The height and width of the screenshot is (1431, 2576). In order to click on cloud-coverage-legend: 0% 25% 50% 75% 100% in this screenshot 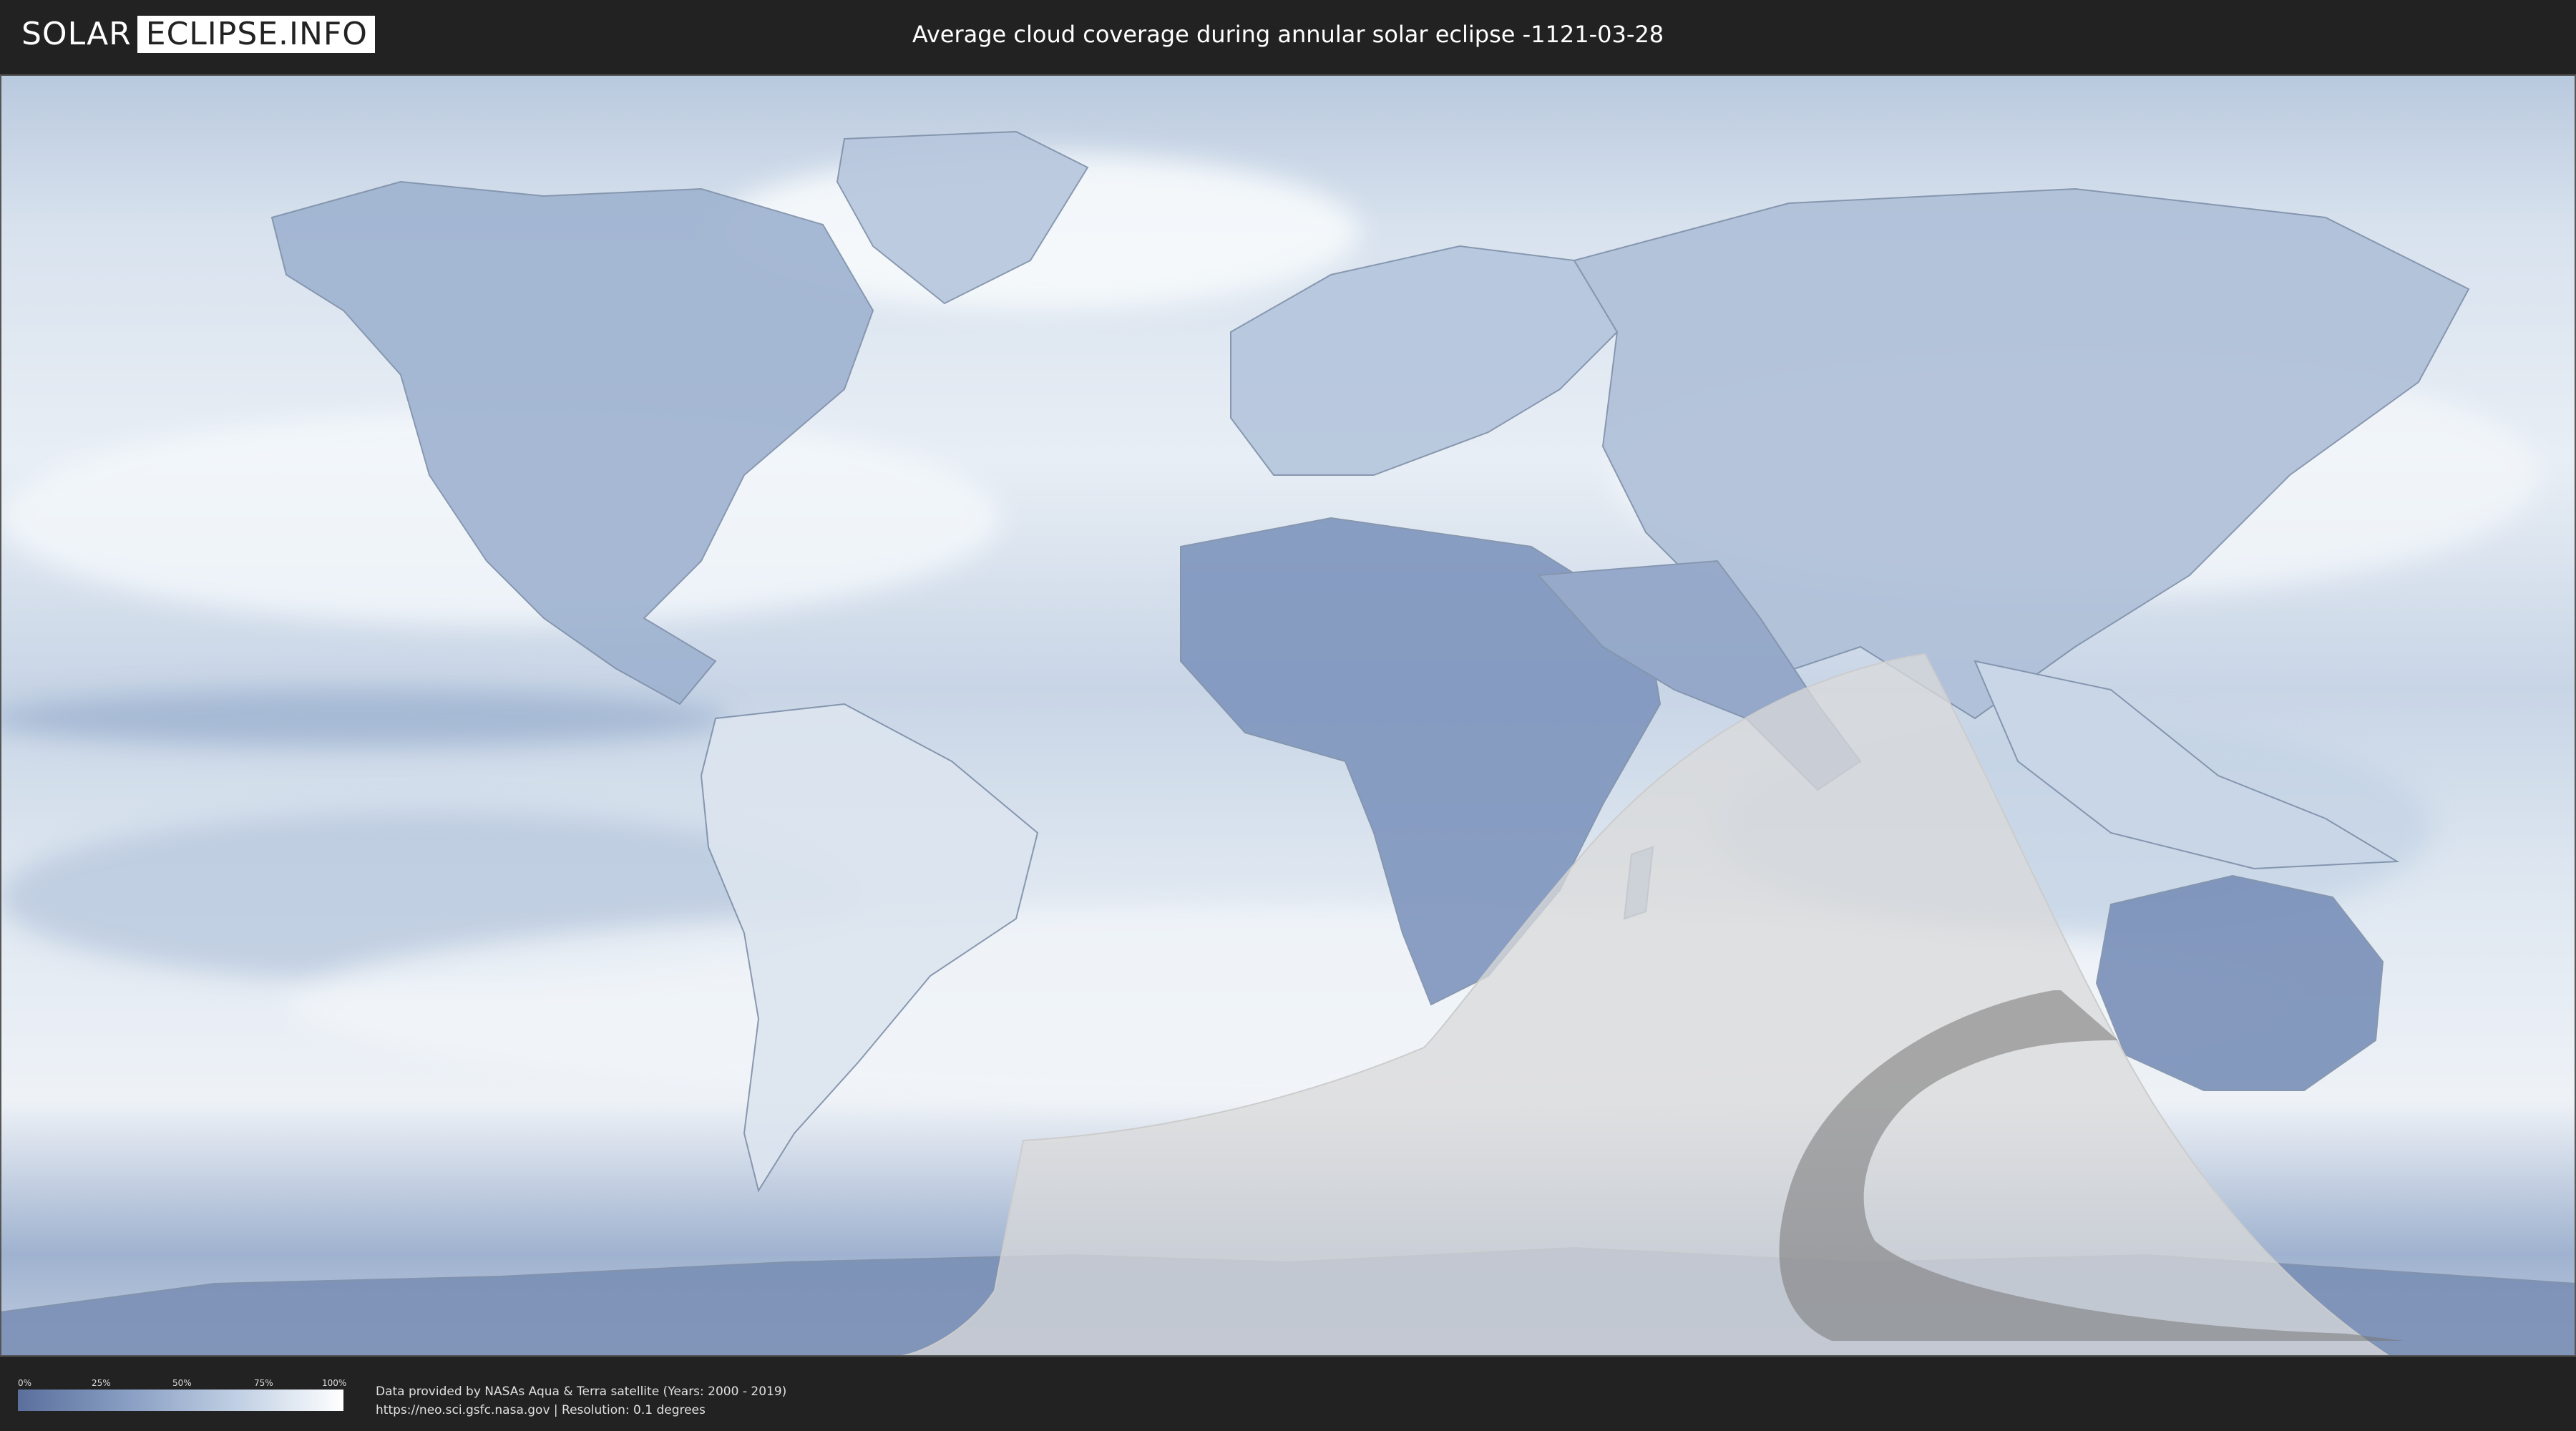, I will do `click(182, 1394)`.